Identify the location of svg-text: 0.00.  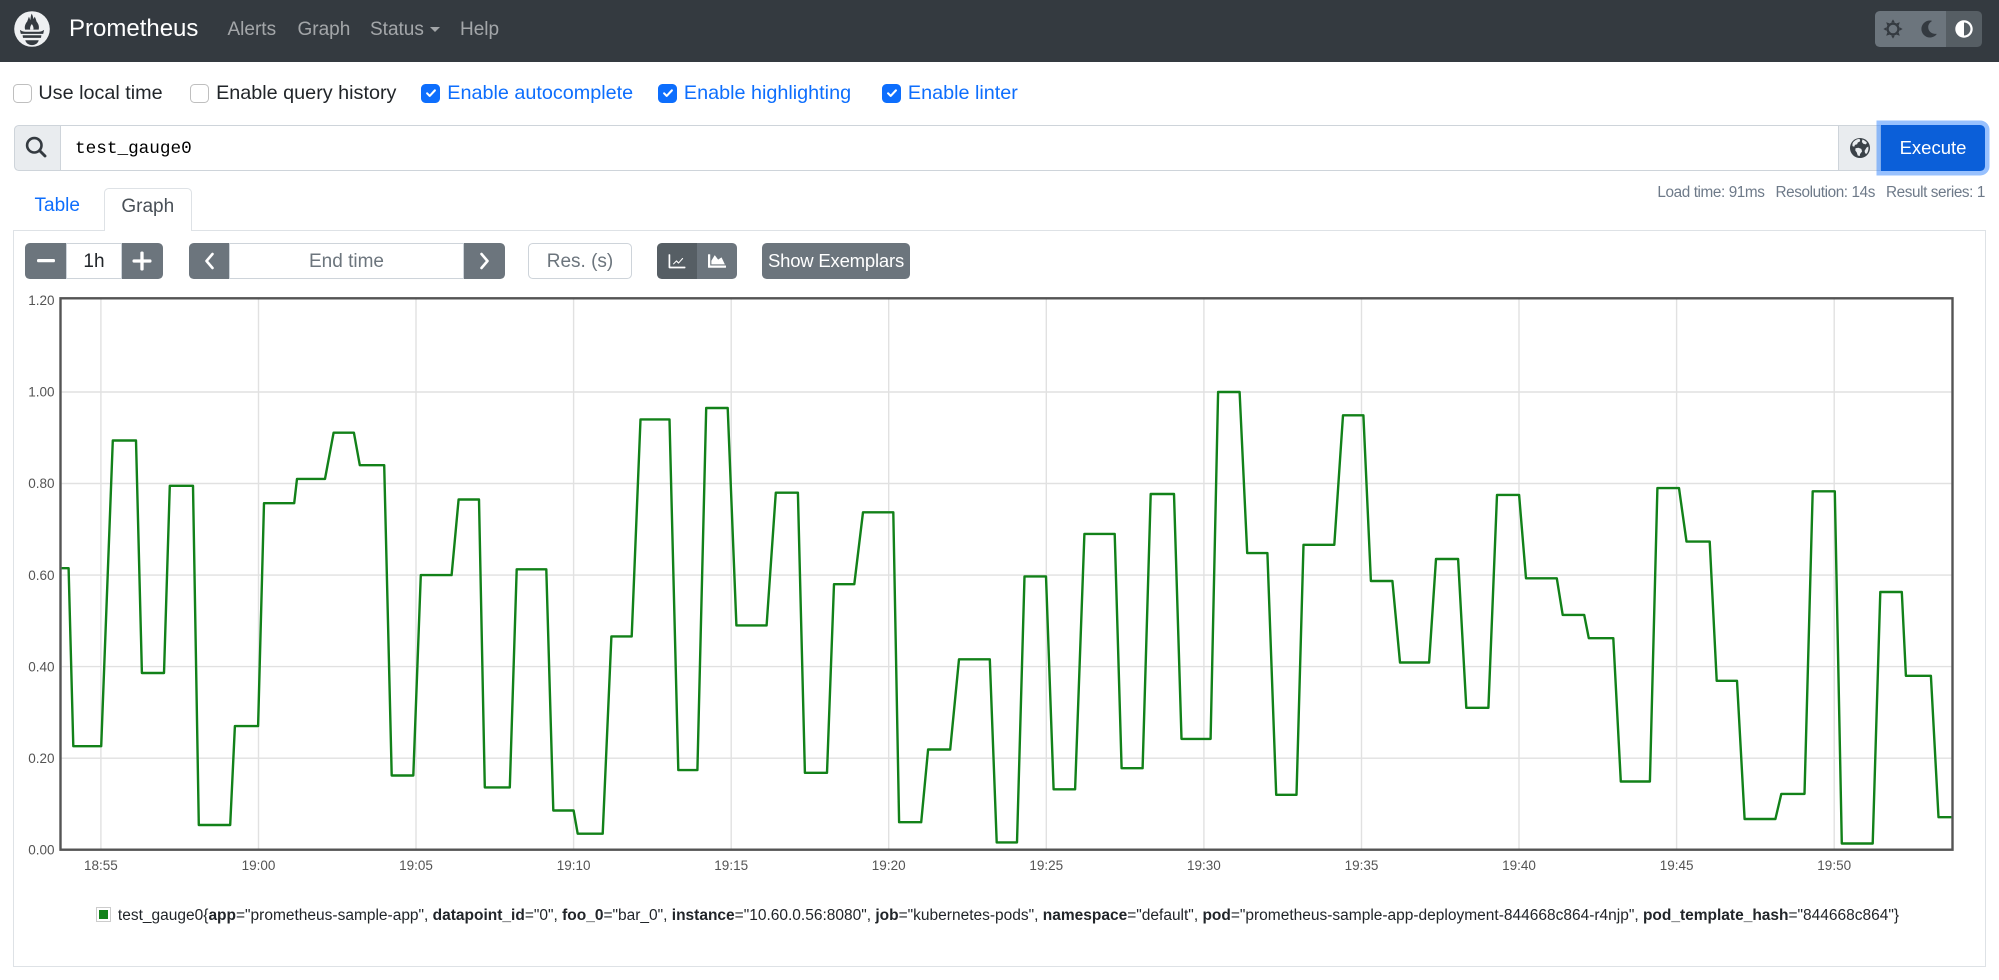
(41, 849).